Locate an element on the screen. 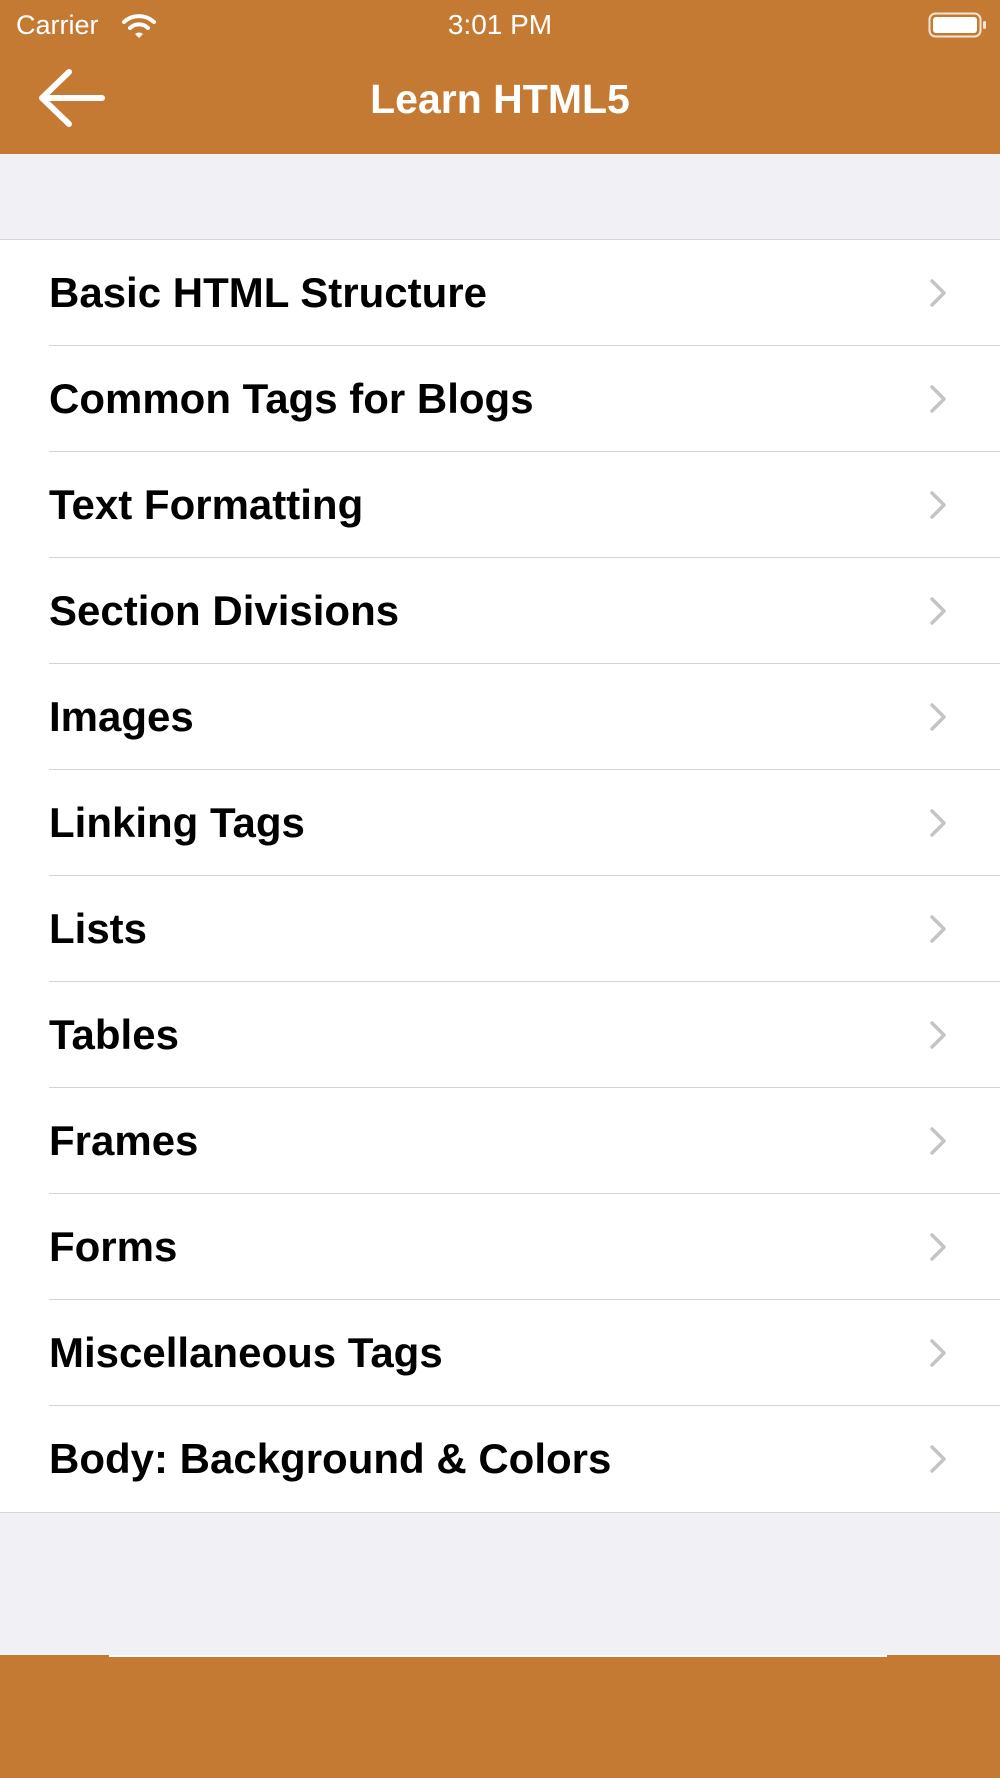  status-time: 3:01 PM is located at coordinates (500, 24).